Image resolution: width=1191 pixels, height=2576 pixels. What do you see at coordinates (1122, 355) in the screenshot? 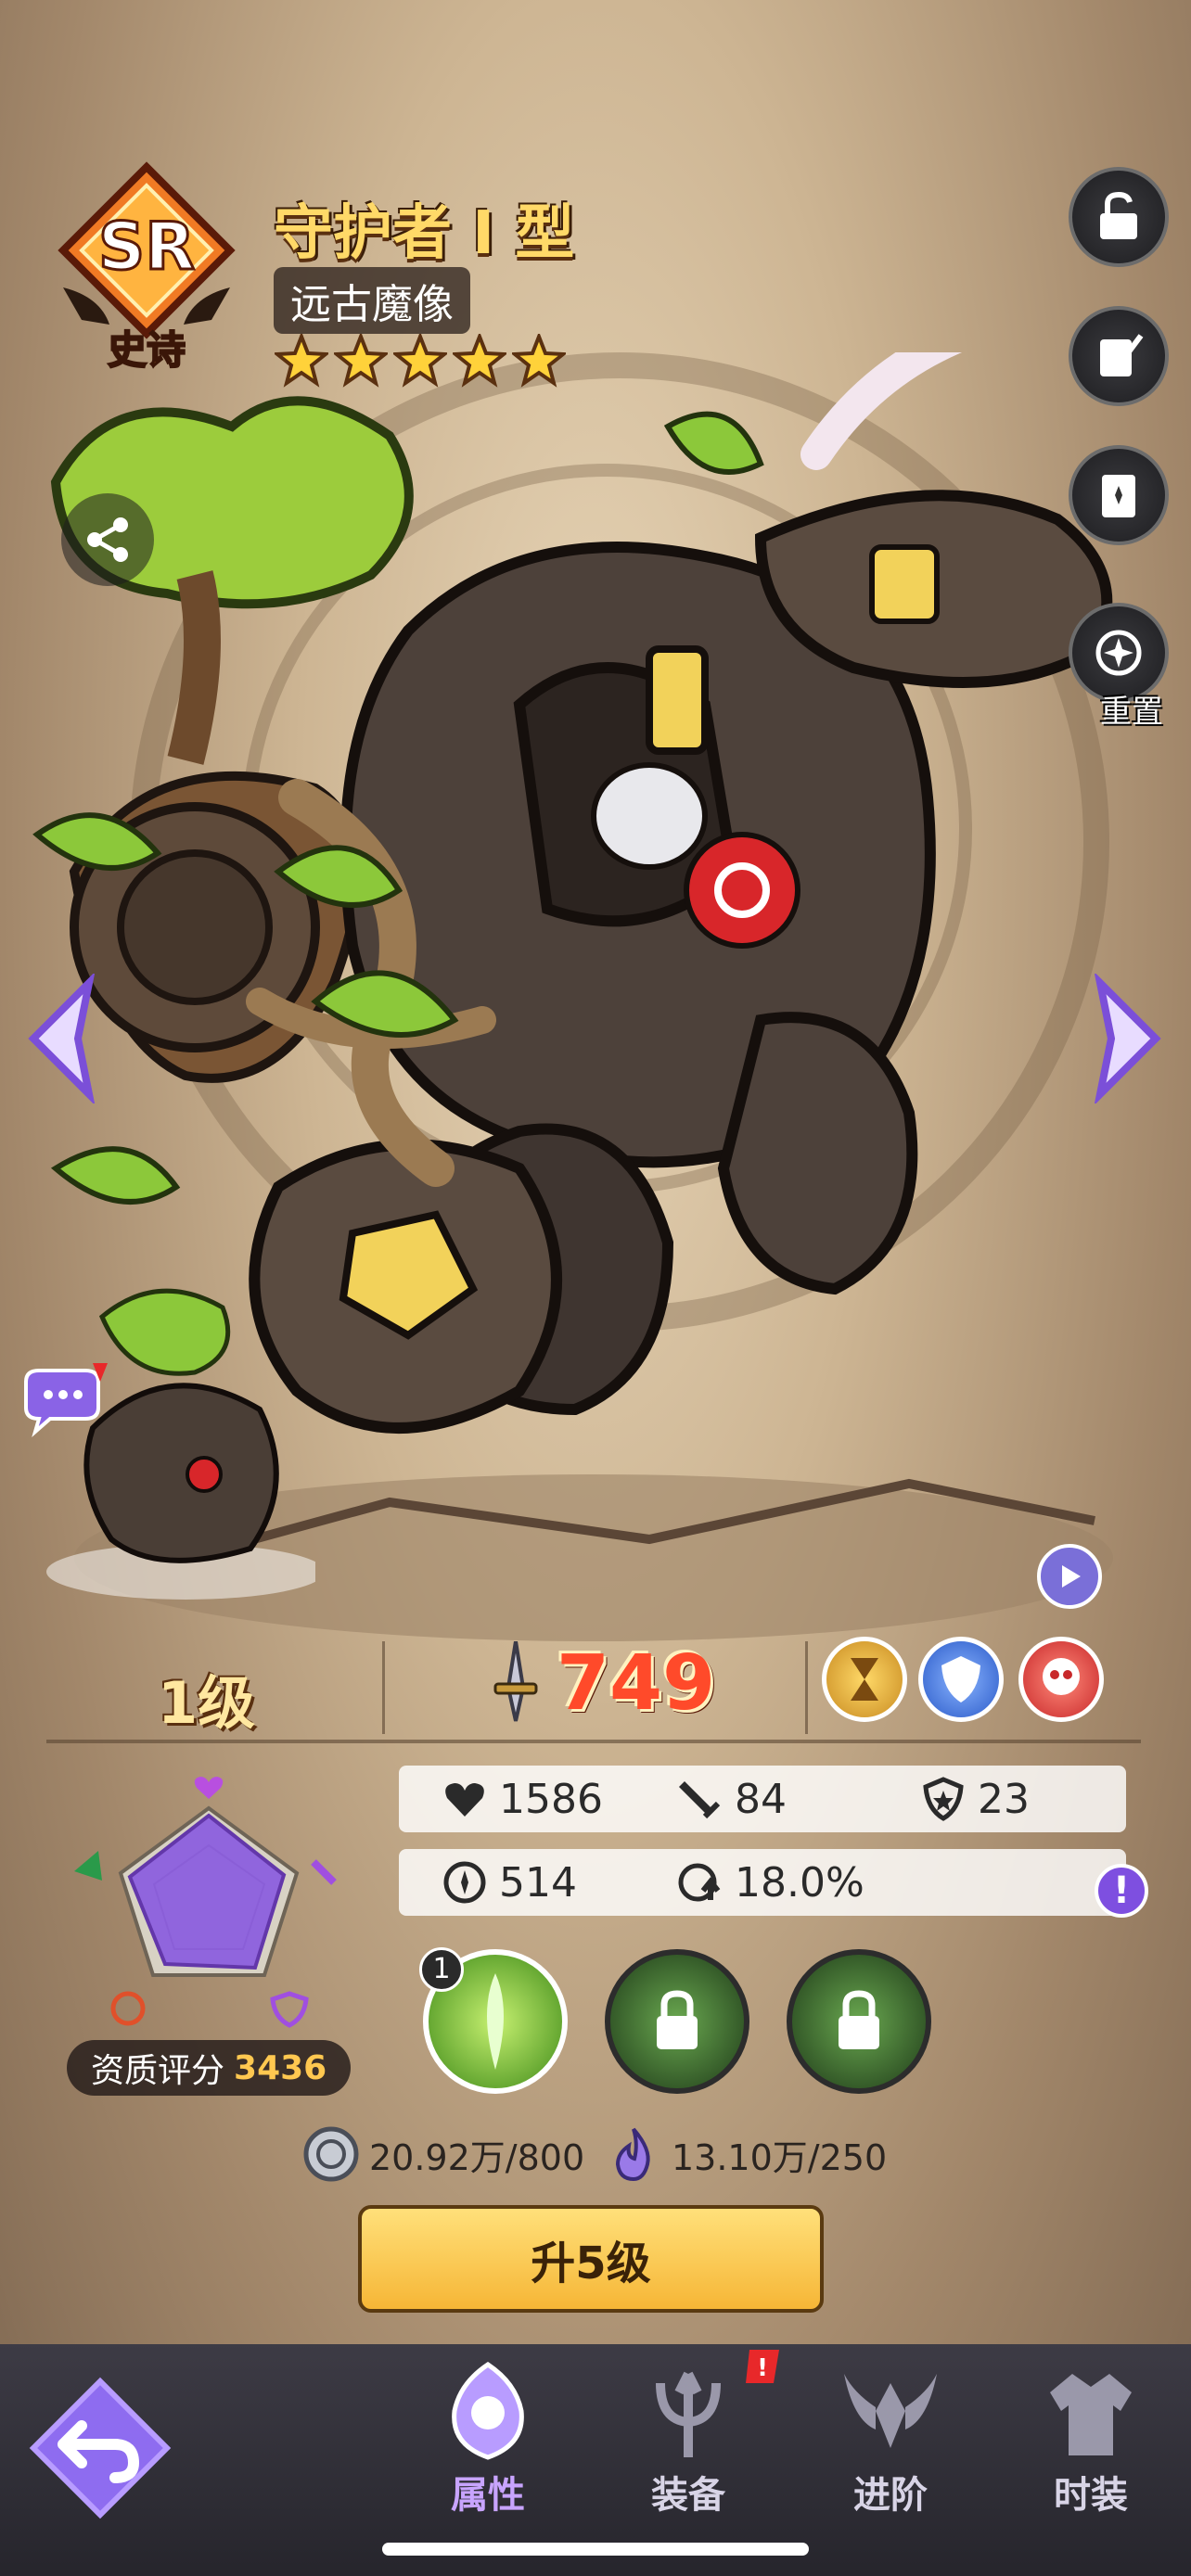
I see `scroll-quill-icon` at bounding box center [1122, 355].